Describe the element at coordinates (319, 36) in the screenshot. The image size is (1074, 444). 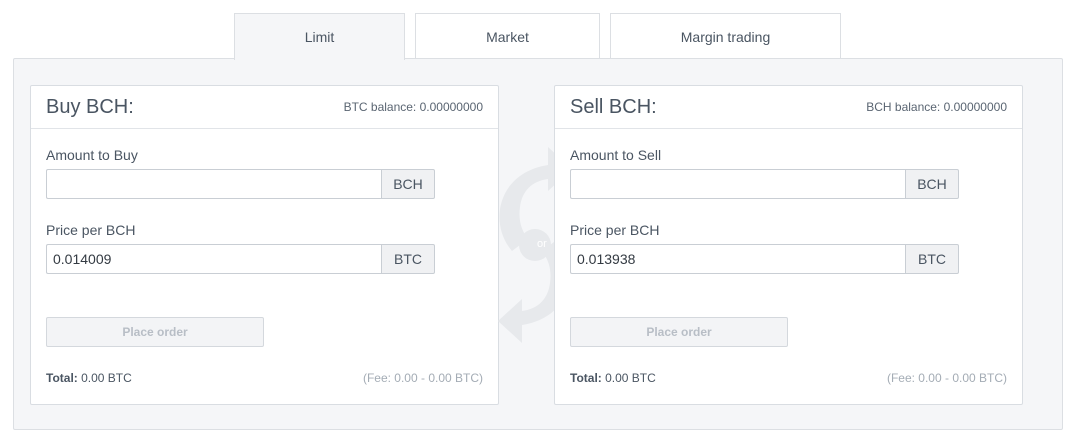
I see `tab-limit: Limit` at that location.